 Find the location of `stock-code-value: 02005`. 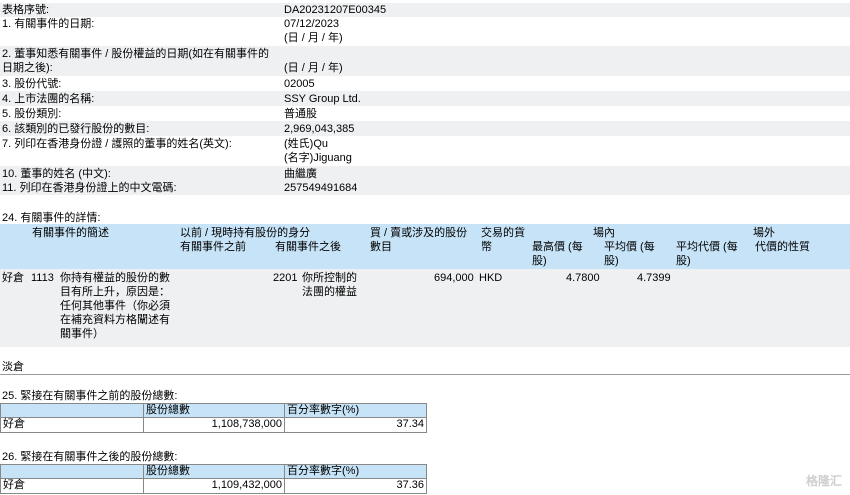

stock-code-value: 02005 is located at coordinates (299, 84).